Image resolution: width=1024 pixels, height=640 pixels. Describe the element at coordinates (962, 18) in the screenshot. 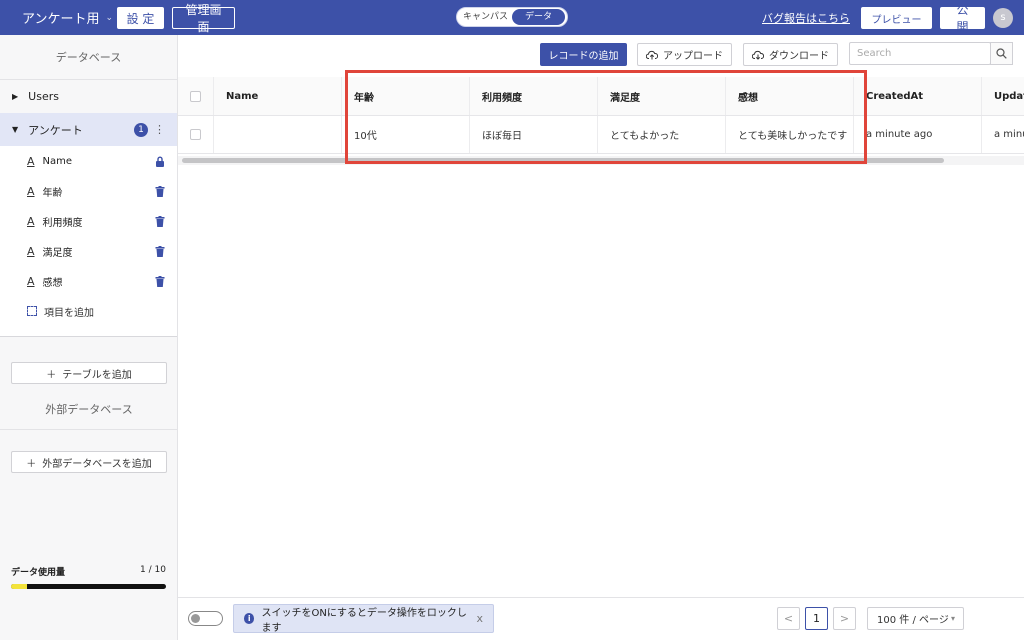

I see `publish-button: 公 開` at that location.